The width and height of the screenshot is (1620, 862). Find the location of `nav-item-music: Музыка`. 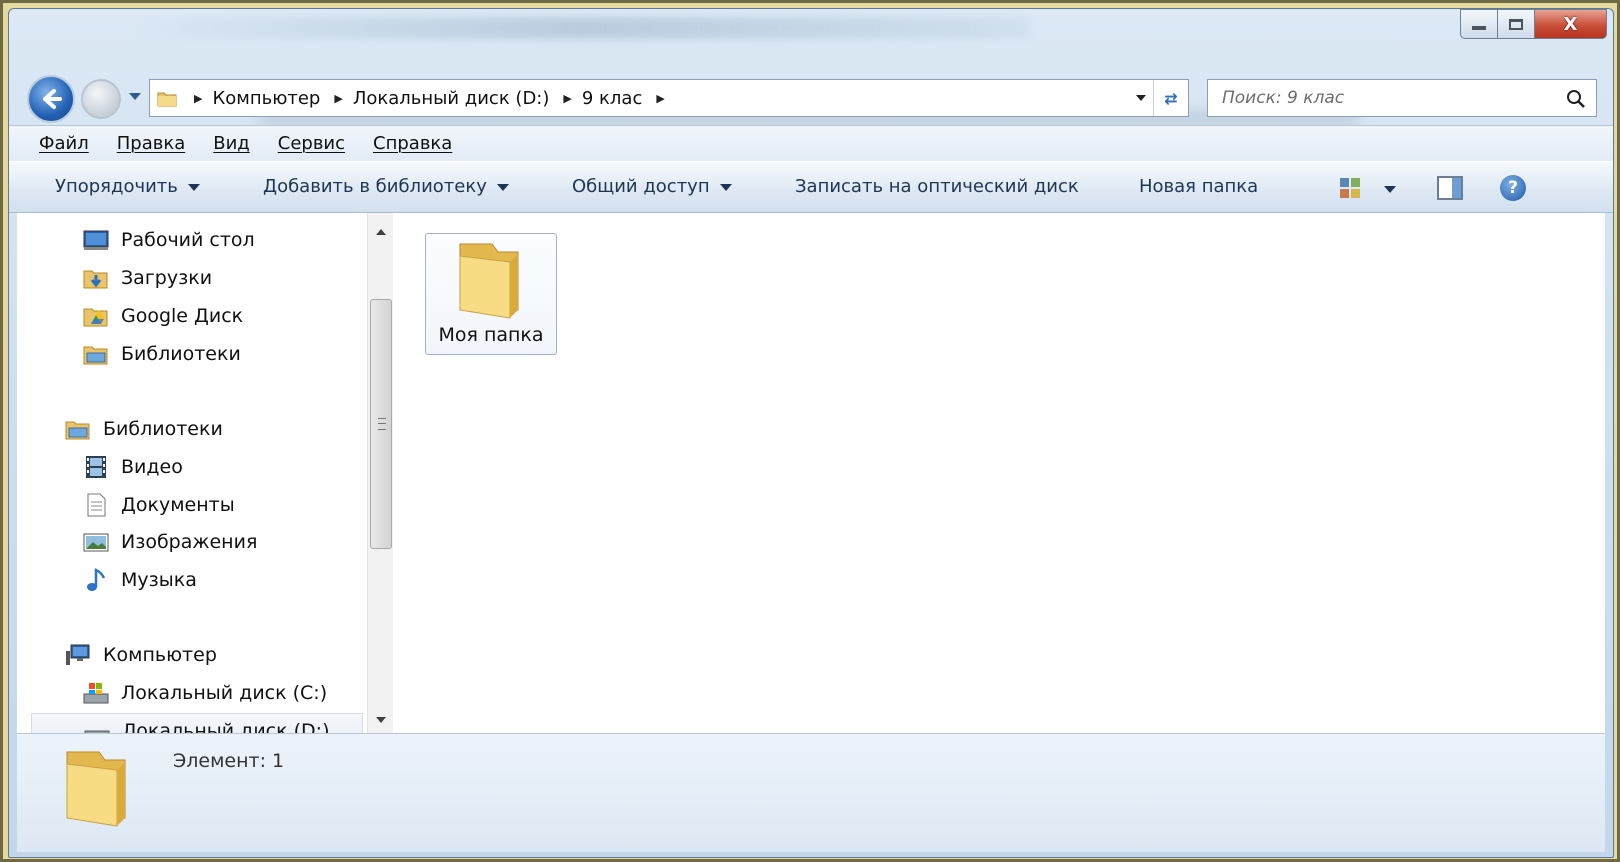

nav-item-music: Музыка is located at coordinates (140, 580).